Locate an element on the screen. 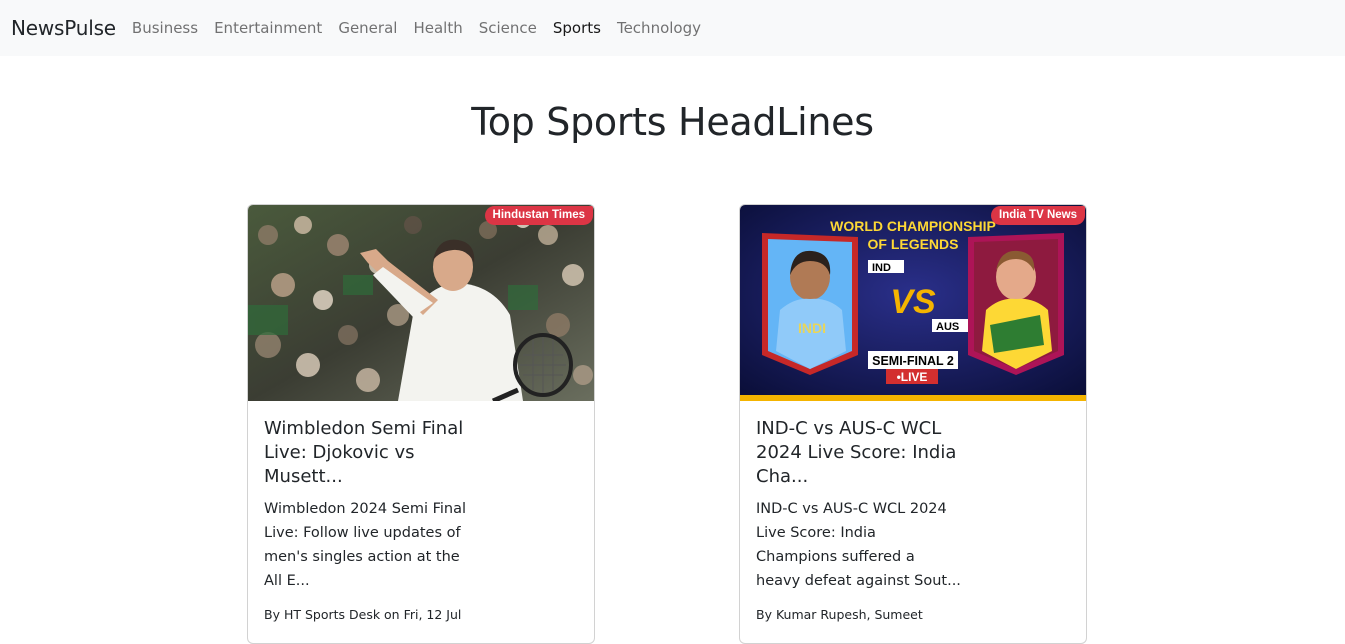  image-stage: SEMI-FINAL 2 is located at coordinates (913, 361).